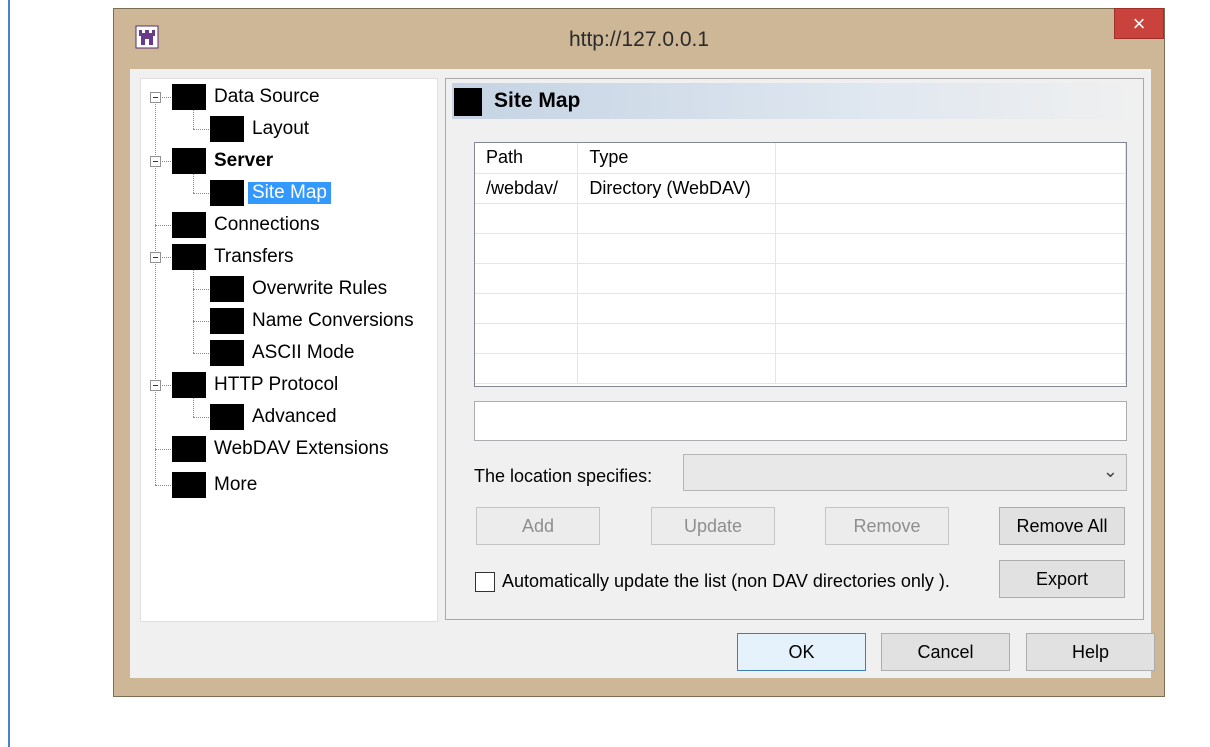 This screenshot has height=747, width=1210. I want to click on tree-item-ascii-mode: ASCII Mode, so click(284, 353).